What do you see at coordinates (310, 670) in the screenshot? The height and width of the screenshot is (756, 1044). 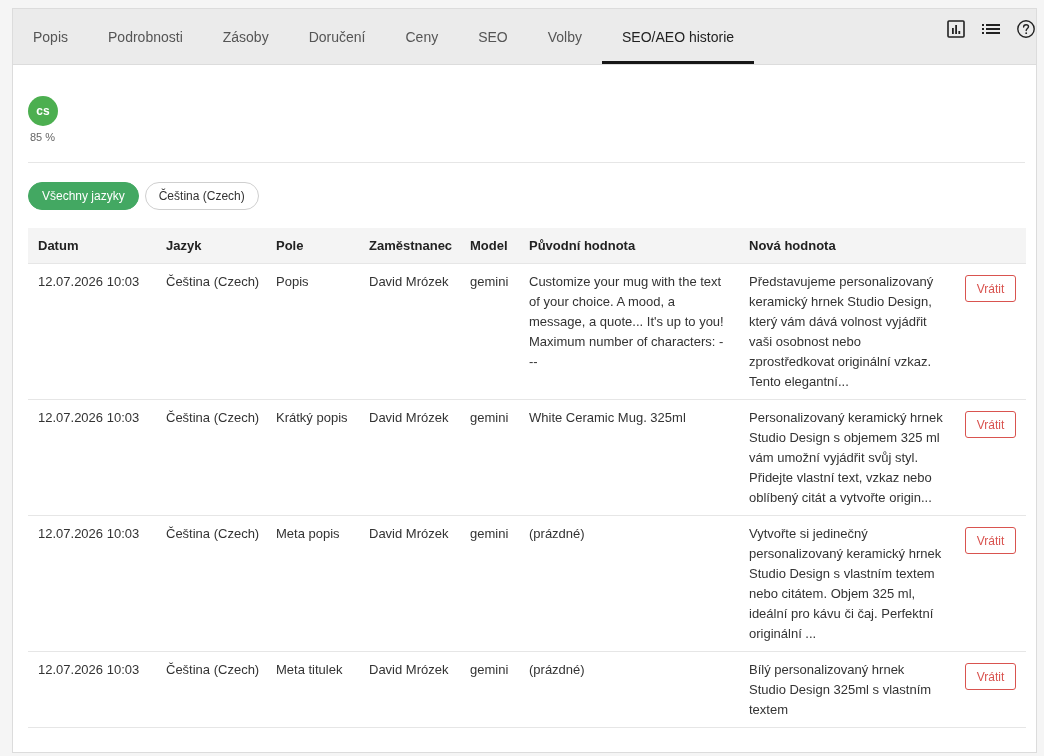 I see `table-cell-text: Meta titulek` at bounding box center [310, 670].